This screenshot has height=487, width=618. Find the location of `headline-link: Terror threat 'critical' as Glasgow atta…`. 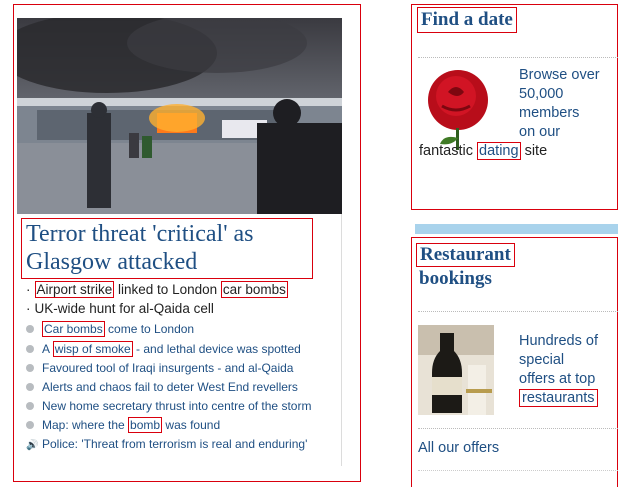

headline-link: Terror threat 'critical' as Glasgow atta… is located at coordinates (167, 248).